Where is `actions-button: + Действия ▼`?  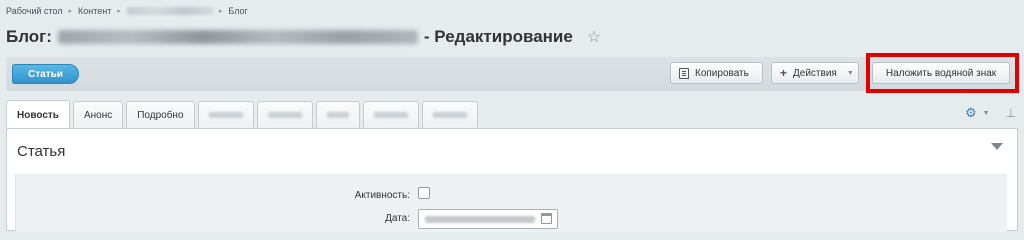 actions-button: + Действия ▼ is located at coordinates (815, 73).